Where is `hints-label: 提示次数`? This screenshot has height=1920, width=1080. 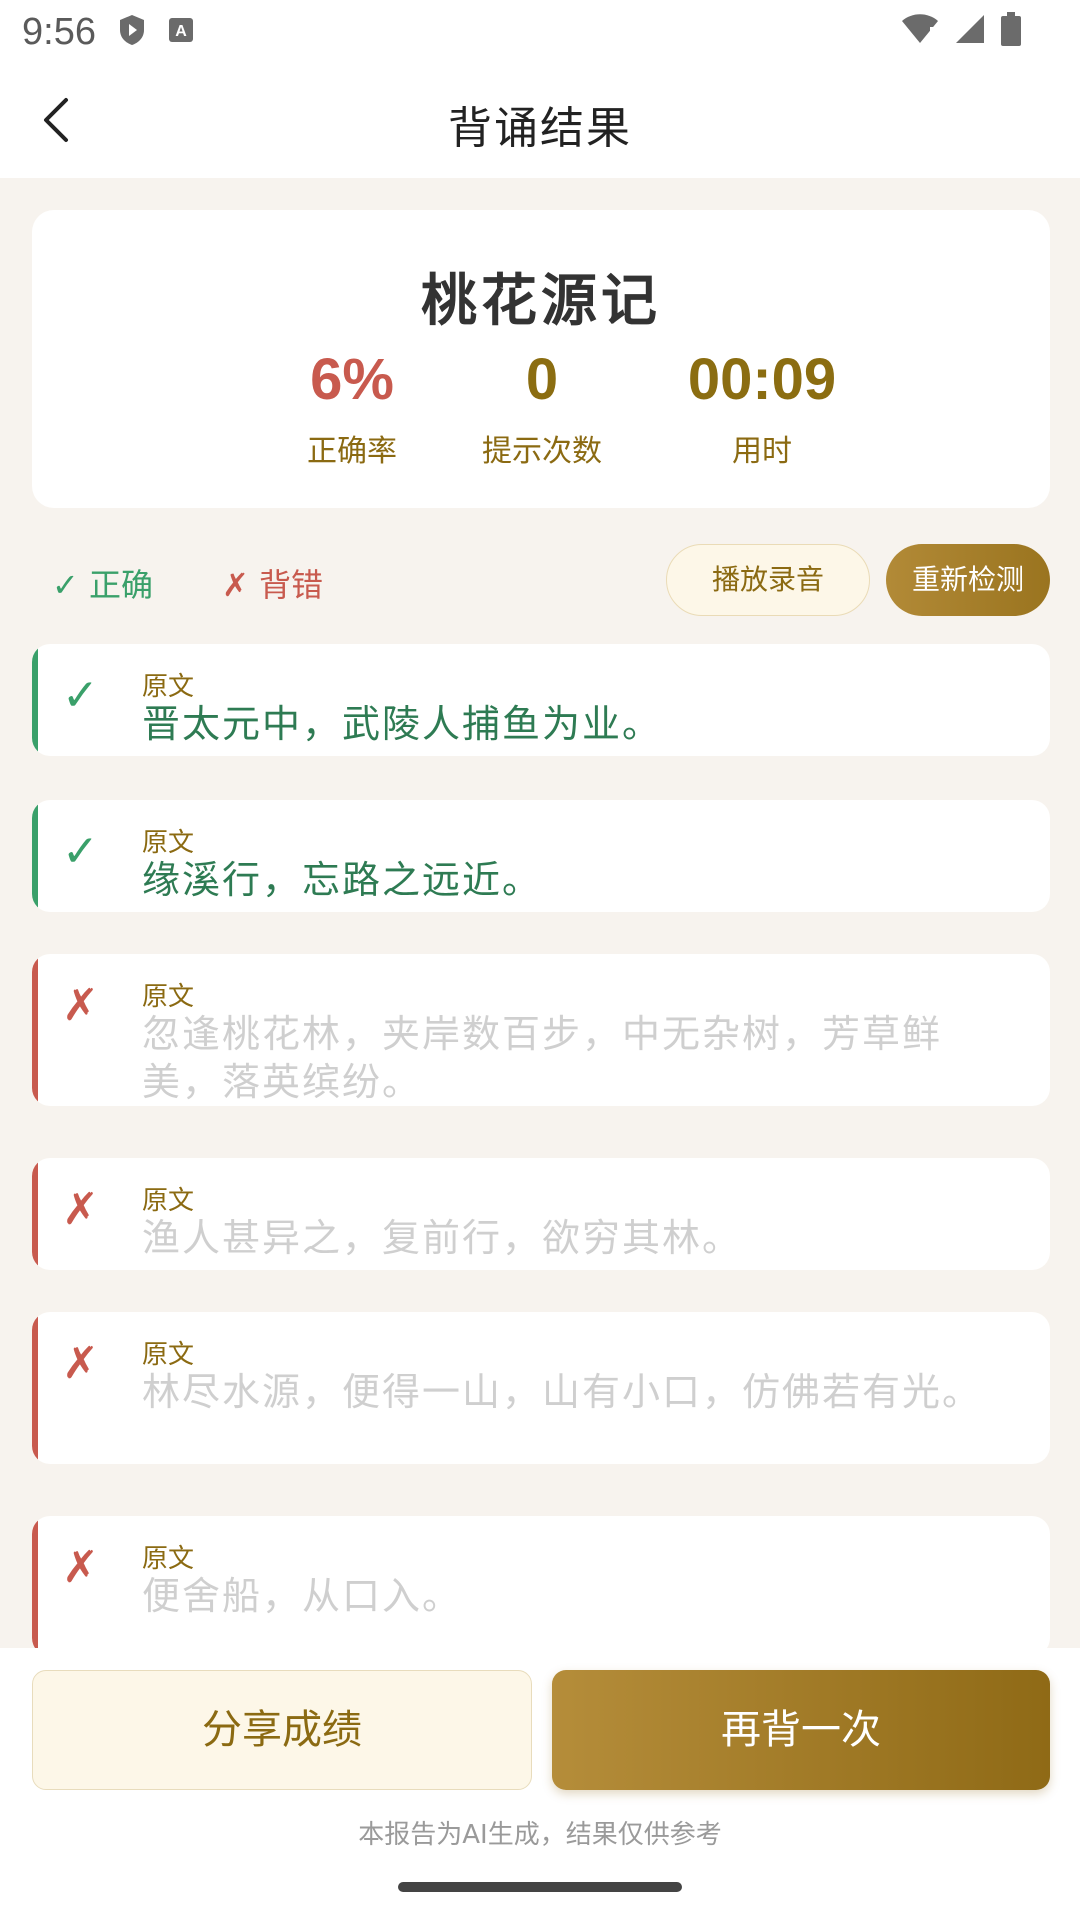 hints-label: 提示次数 is located at coordinates (542, 451).